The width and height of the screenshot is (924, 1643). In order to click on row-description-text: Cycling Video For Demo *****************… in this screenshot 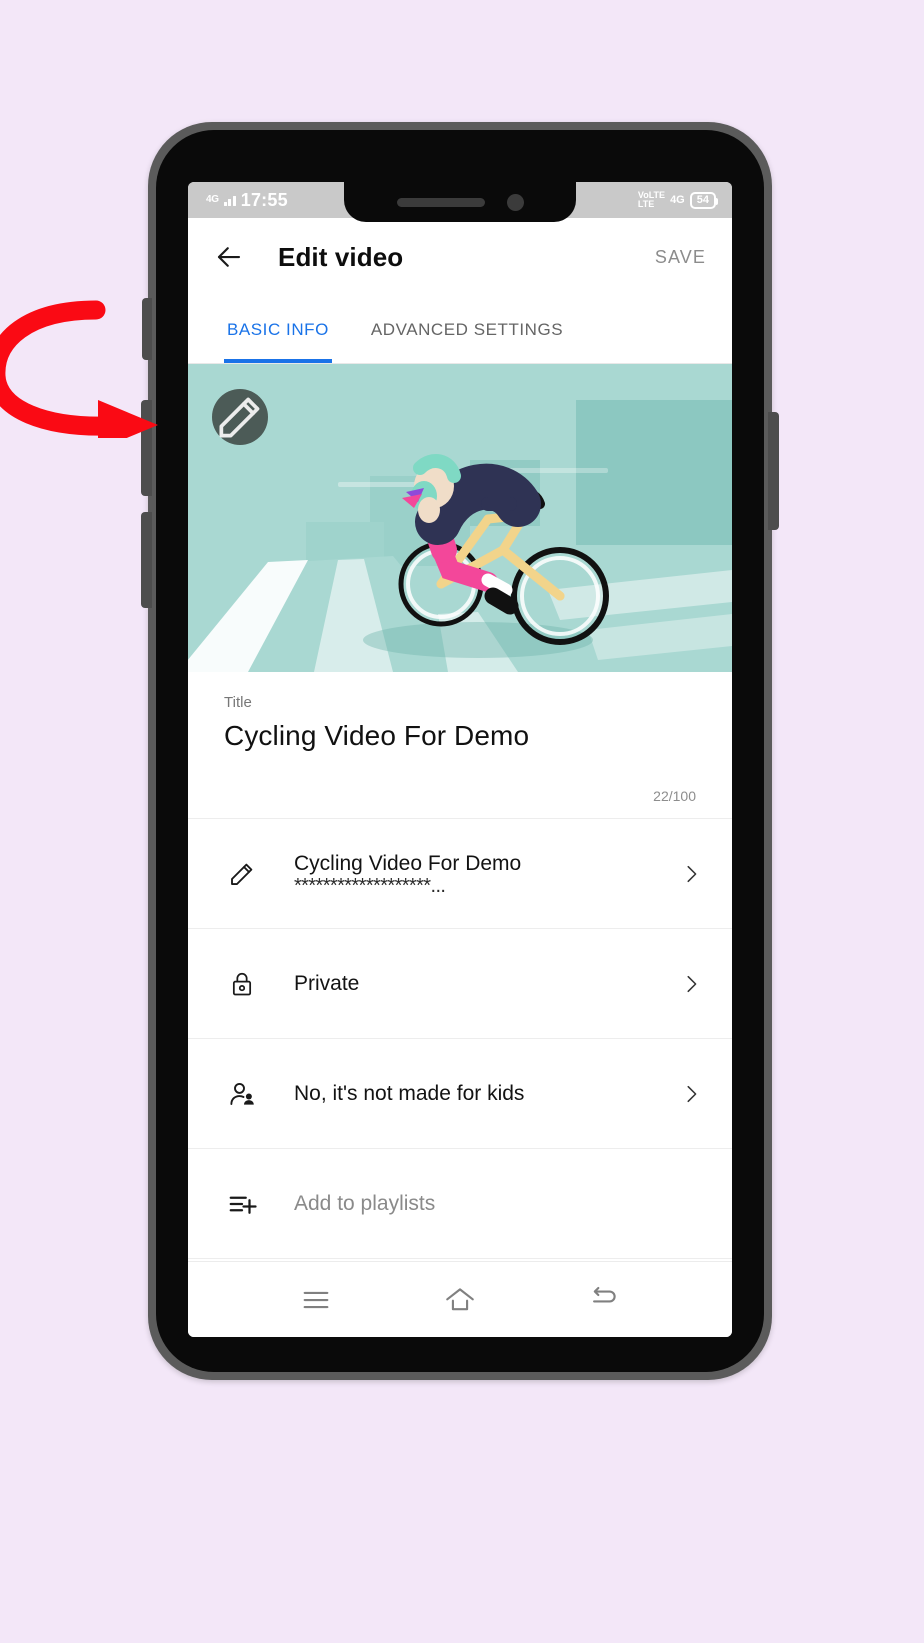, I will do `click(487, 874)`.